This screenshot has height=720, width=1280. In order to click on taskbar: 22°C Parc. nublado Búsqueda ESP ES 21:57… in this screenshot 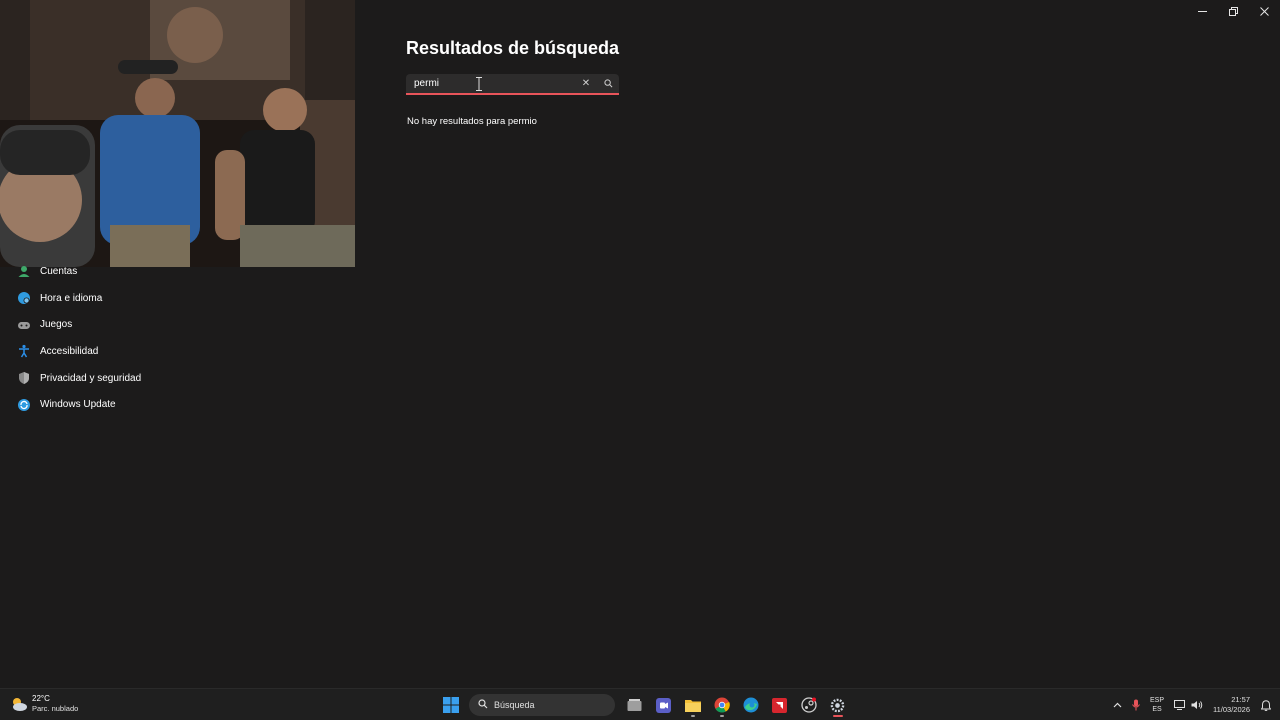, I will do `click(640, 704)`.